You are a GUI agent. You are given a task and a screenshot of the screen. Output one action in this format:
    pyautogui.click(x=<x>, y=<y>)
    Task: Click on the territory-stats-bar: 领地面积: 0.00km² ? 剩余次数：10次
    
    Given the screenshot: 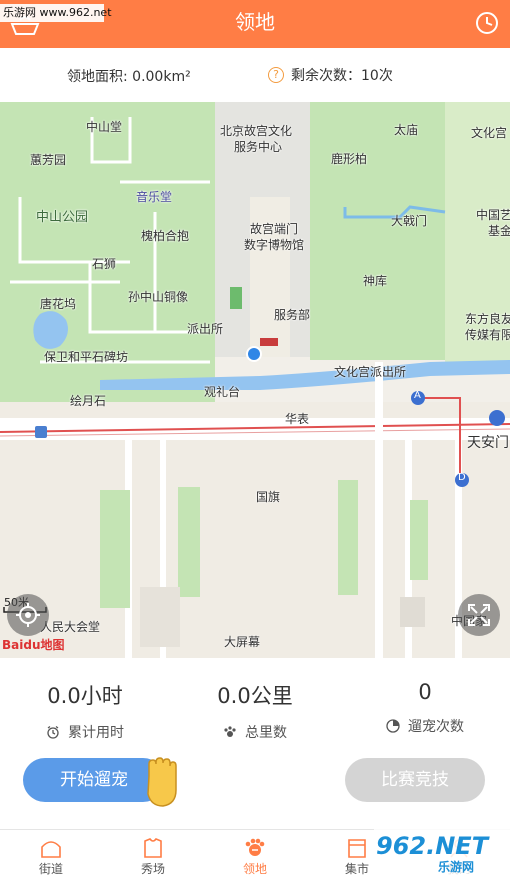 What is the action you would take?
    pyautogui.click(x=255, y=75)
    